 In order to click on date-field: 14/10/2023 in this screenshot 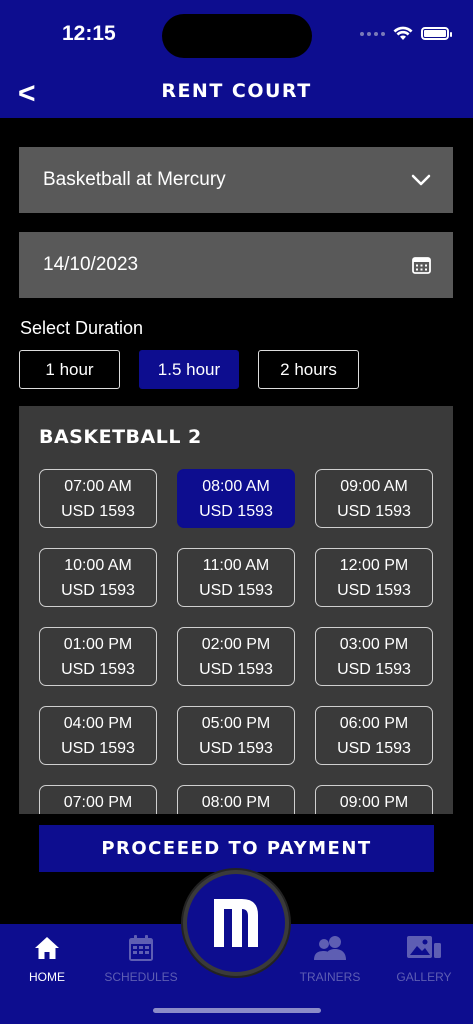, I will do `click(236, 265)`.